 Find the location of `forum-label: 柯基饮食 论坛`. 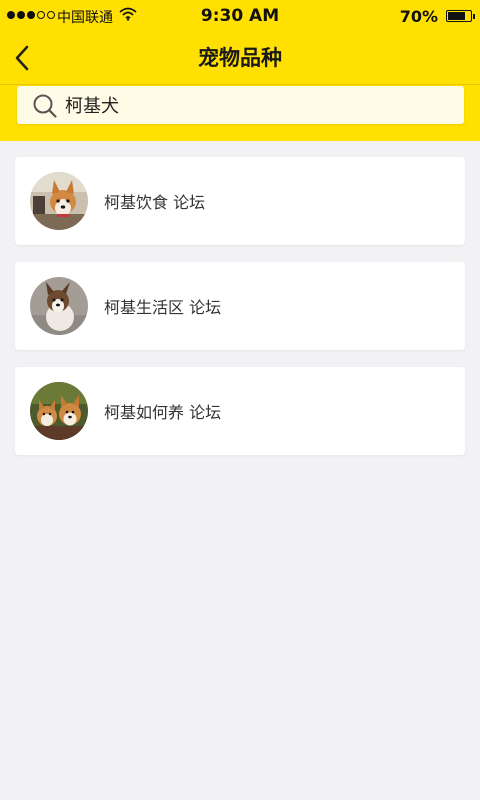

forum-label: 柯基饮食 论坛 is located at coordinates (155, 202).